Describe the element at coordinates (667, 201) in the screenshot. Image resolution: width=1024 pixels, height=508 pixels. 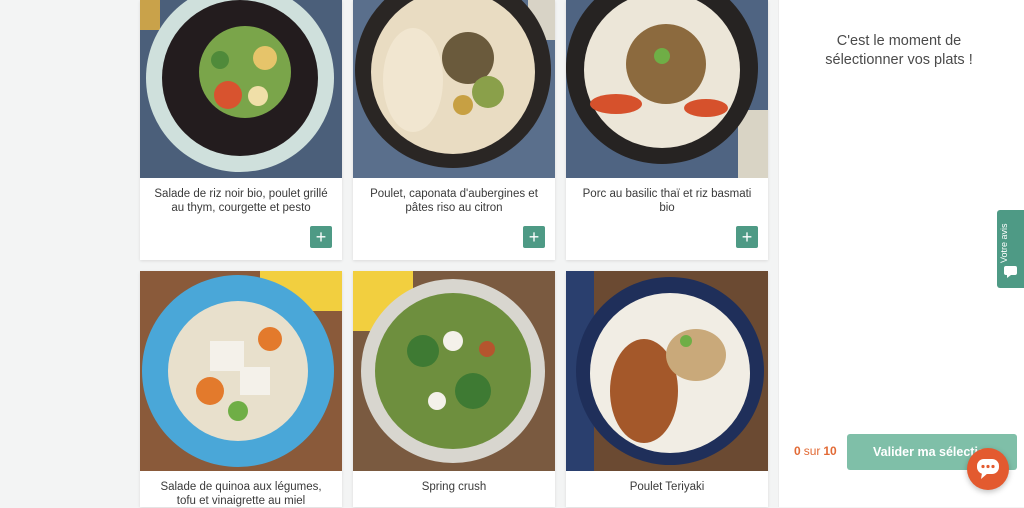
I see `dish-title: Porc au basilic thaï et riz basmati bio` at that location.